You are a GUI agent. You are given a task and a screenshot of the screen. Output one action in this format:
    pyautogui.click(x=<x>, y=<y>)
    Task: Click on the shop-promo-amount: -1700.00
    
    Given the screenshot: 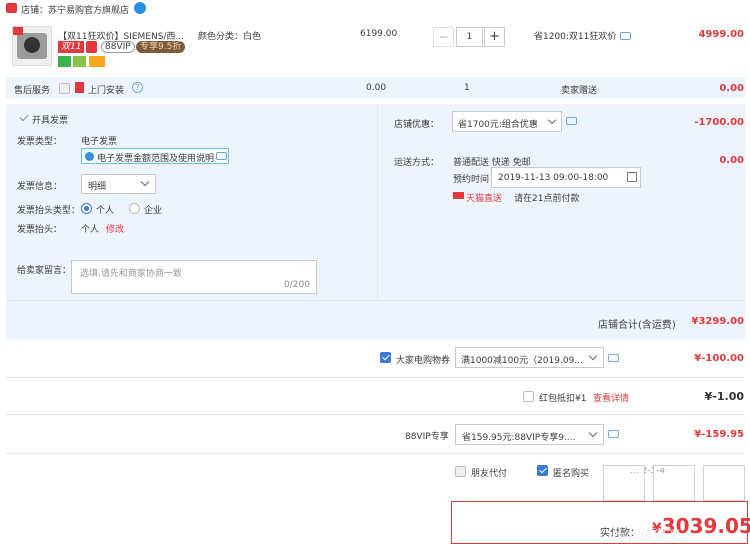 What is the action you would take?
    pyautogui.click(x=719, y=122)
    